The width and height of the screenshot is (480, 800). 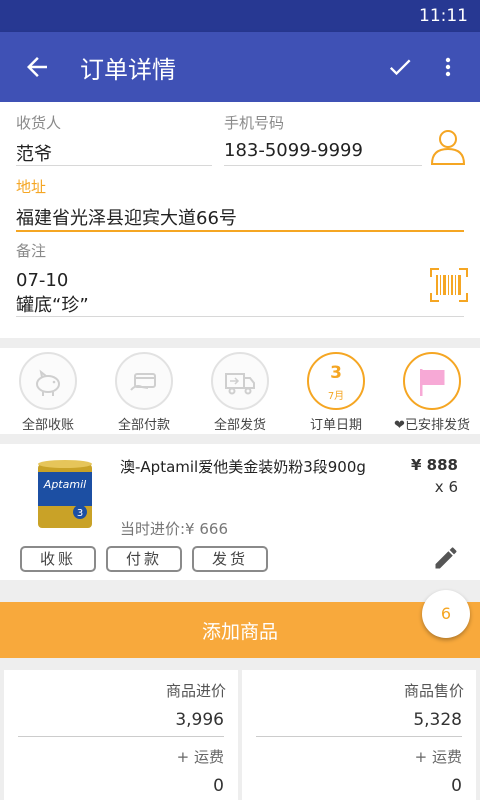 What do you see at coordinates (31, 187) in the screenshot?
I see `address-label: 地址` at bounding box center [31, 187].